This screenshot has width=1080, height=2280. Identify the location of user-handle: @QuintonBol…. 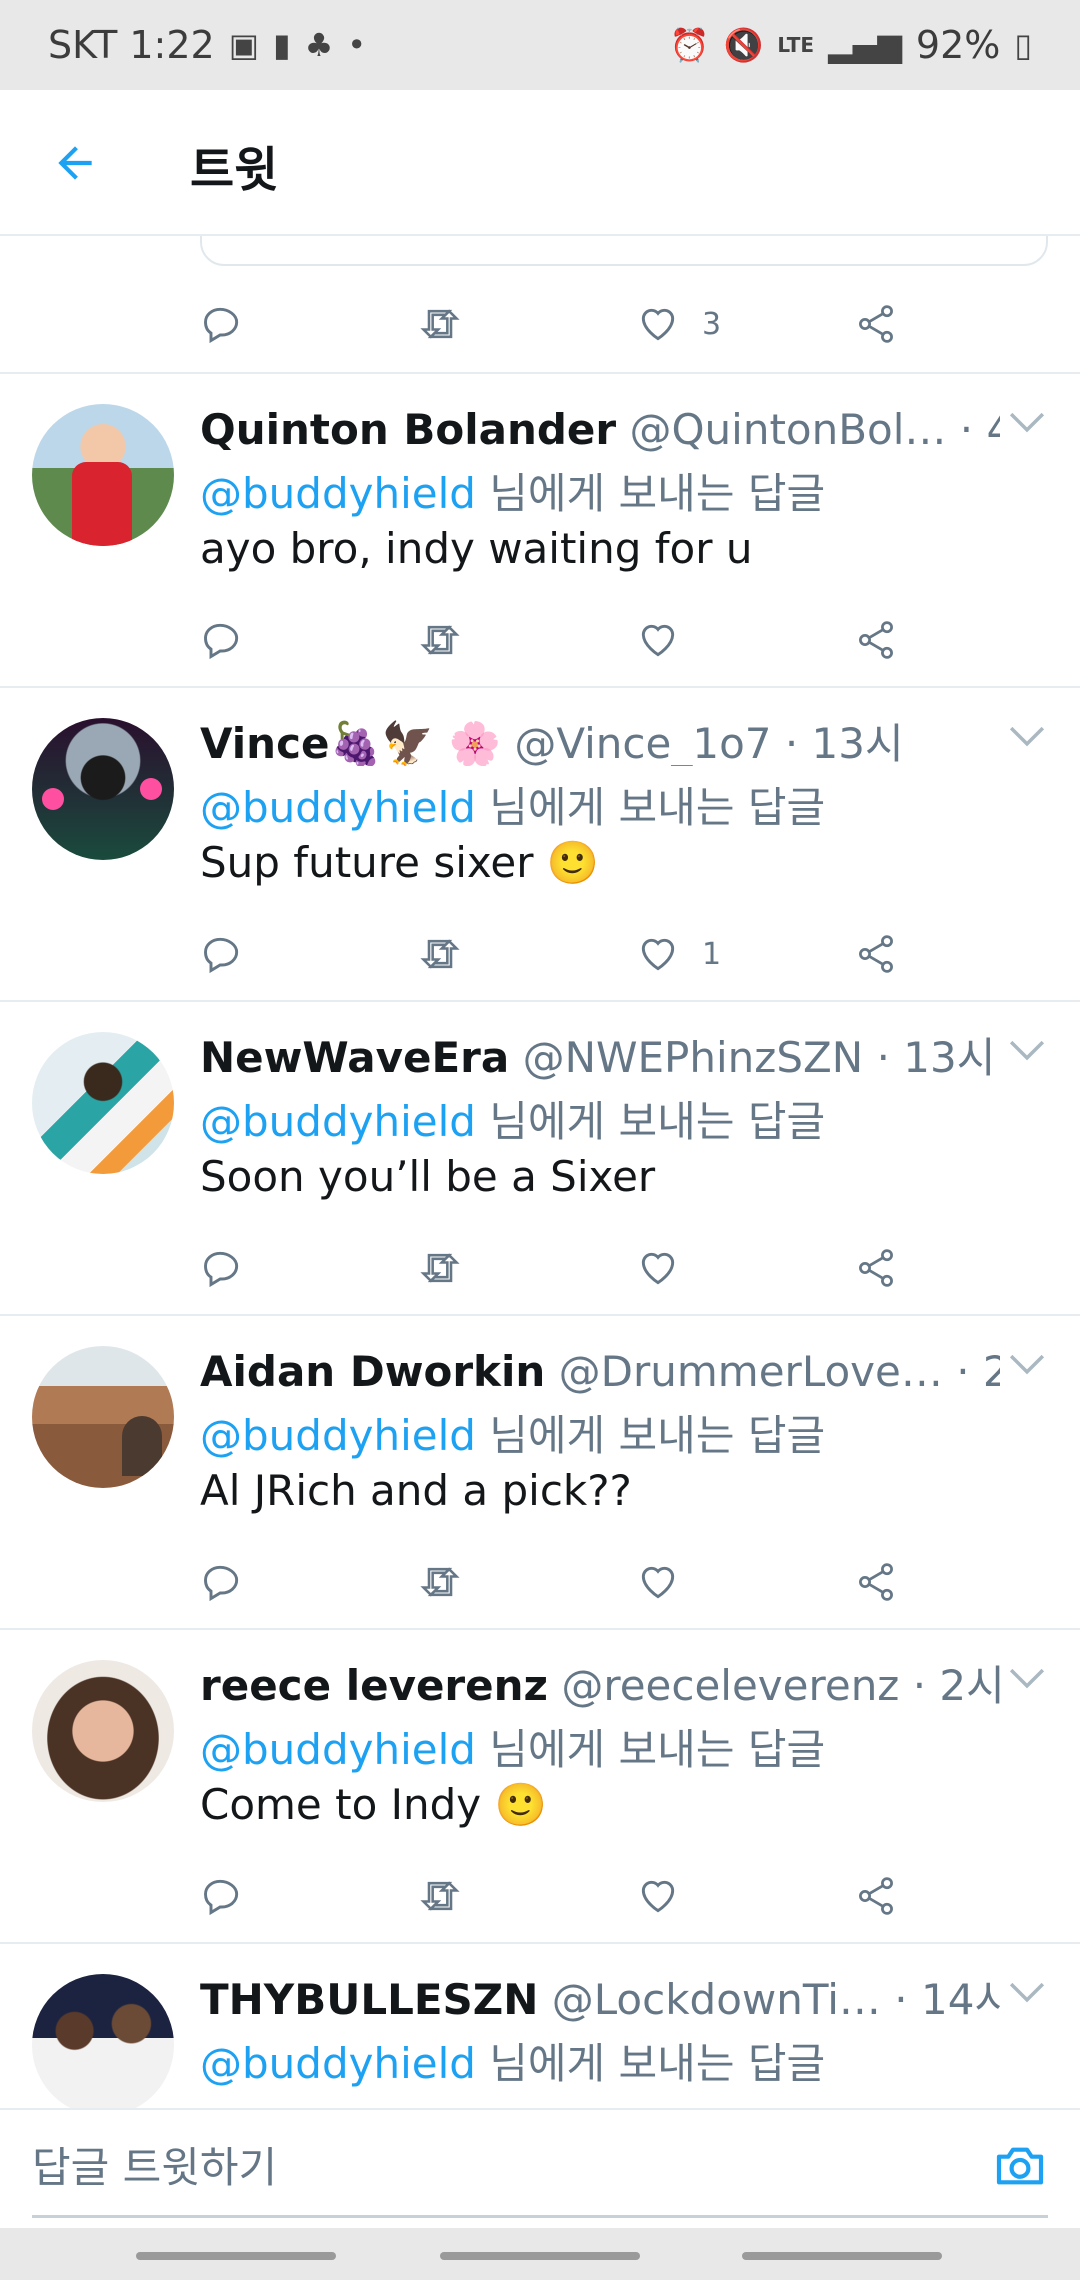
(787, 428).